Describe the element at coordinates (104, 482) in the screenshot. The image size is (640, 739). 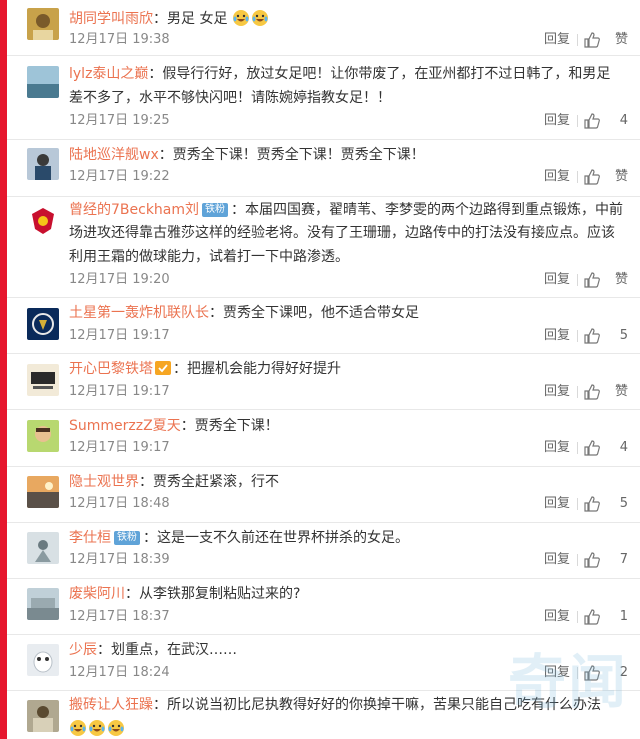
I see `comment-username: 隐士观世界` at that location.